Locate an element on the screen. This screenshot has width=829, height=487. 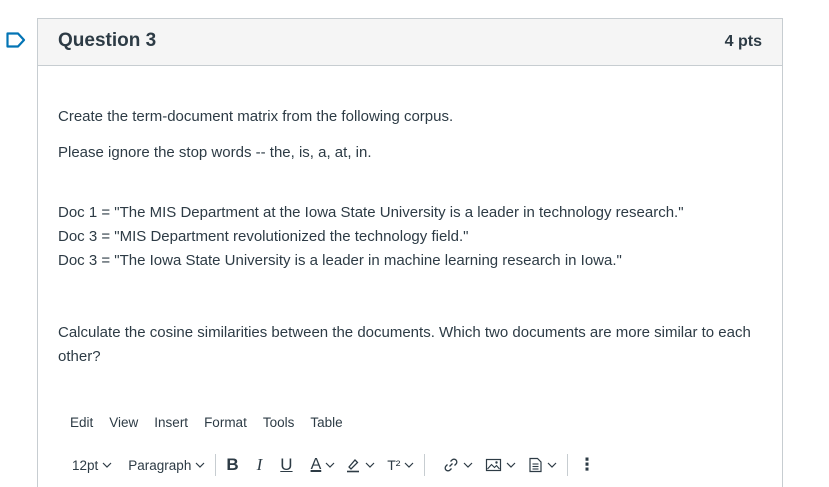
underline-button: U is located at coordinates (286, 465).